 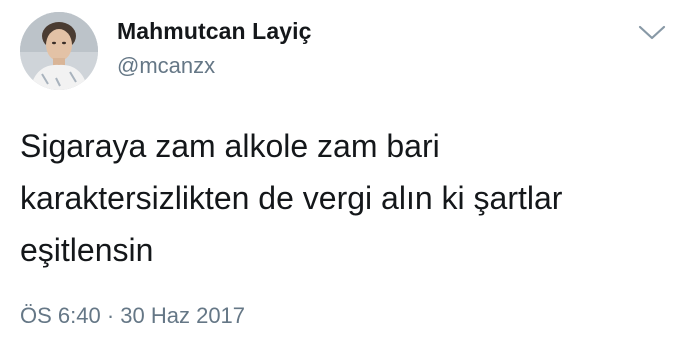 I want to click on tweet-timestamp: ÖS 6:40 · 30 Haz 2017, so click(x=132, y=316).